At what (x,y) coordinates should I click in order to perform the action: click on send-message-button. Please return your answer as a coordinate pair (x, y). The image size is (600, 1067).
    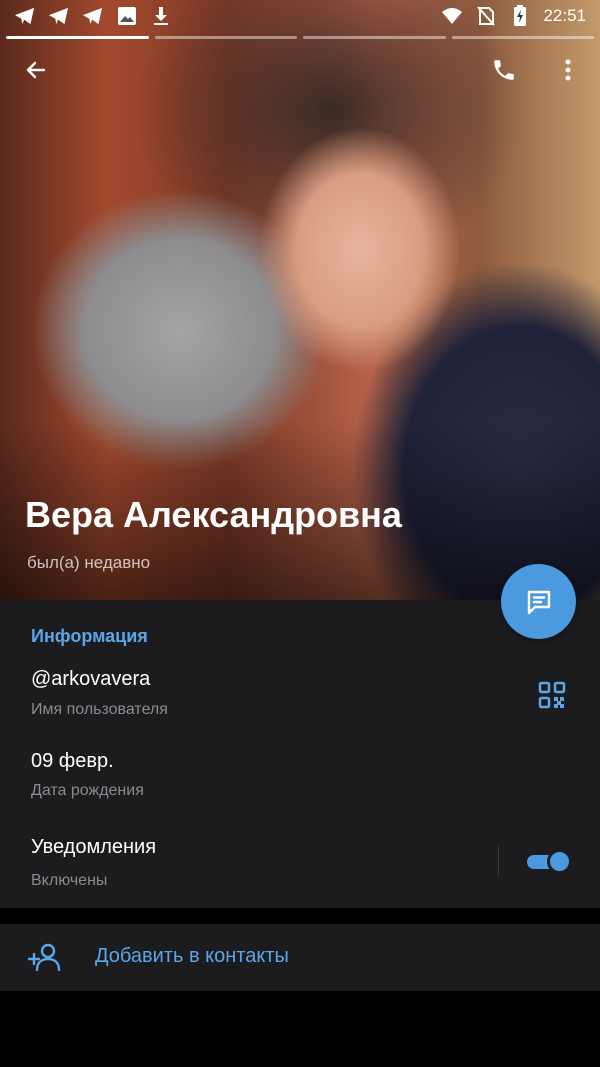
    Looking at the image, I should click on (538, 601).